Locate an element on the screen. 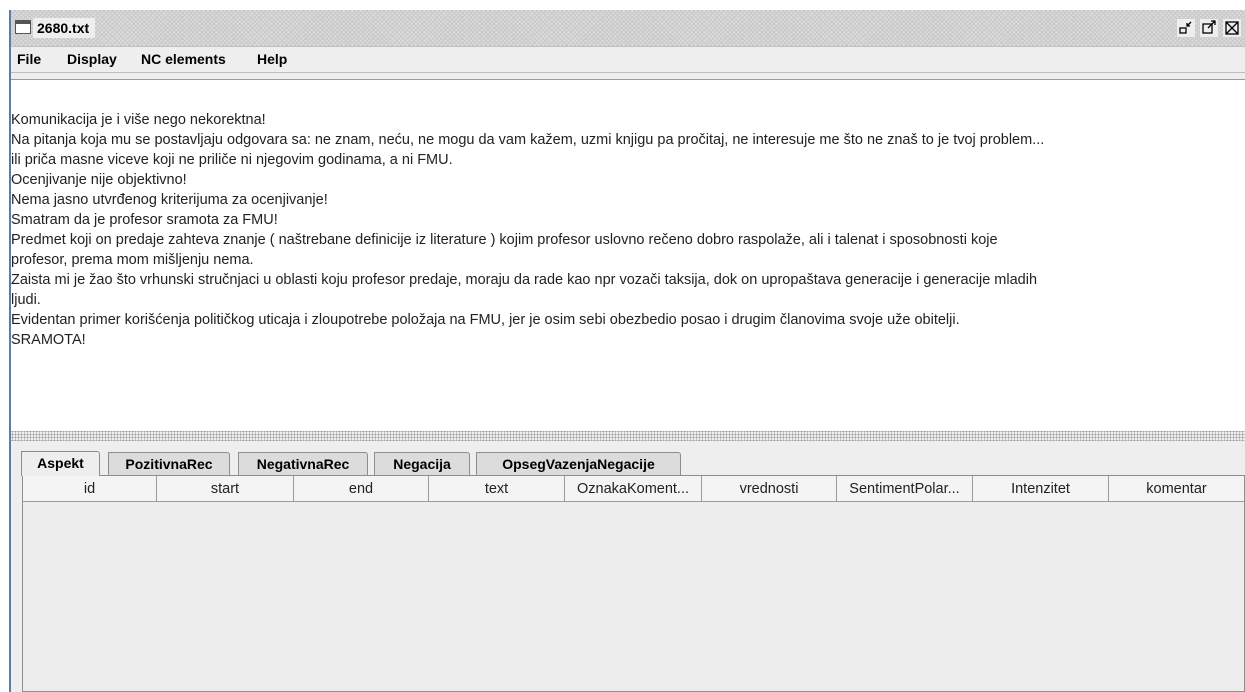  menu-nc-elements: NC elements is located at coordinates (183, 59).